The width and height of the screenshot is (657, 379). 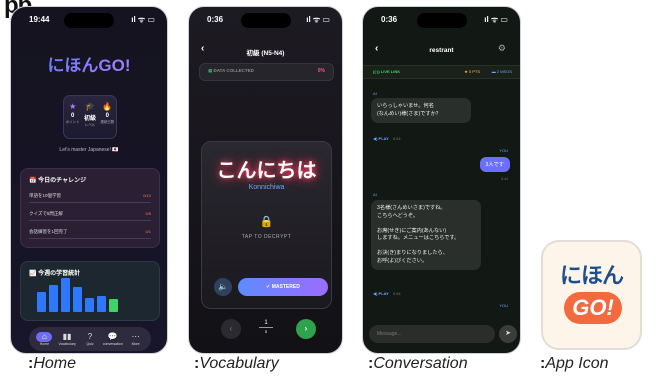 I want to click on lock-icon: 🔒, so click(x=266, y=222).